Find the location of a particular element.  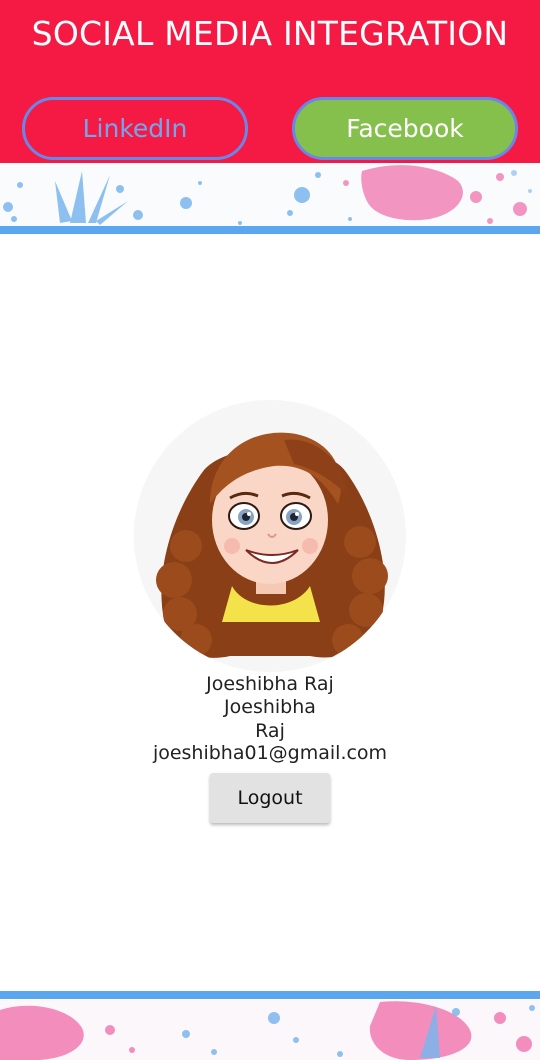

cartoon-girl-avatar-icon is located at coordinates (270, 536).